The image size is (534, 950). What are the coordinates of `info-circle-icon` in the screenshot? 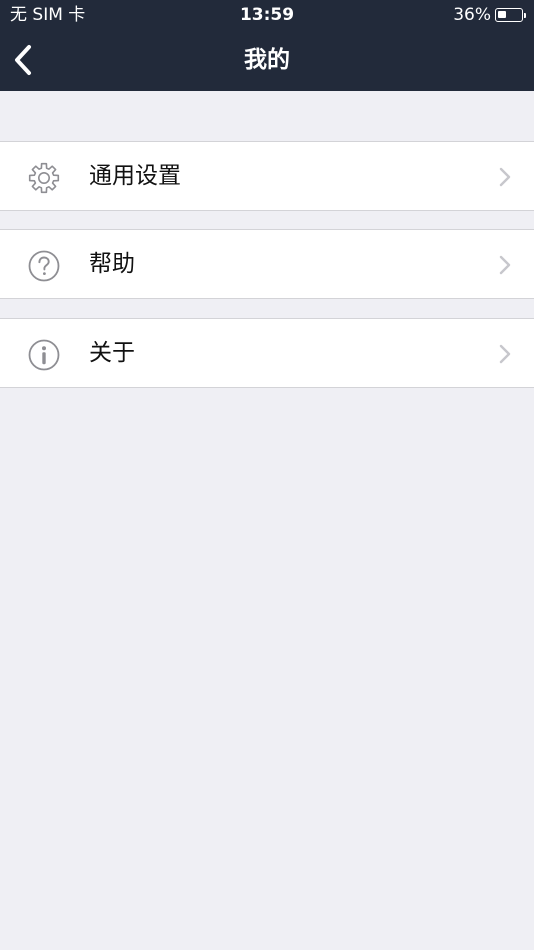 It's located at (44, 355).